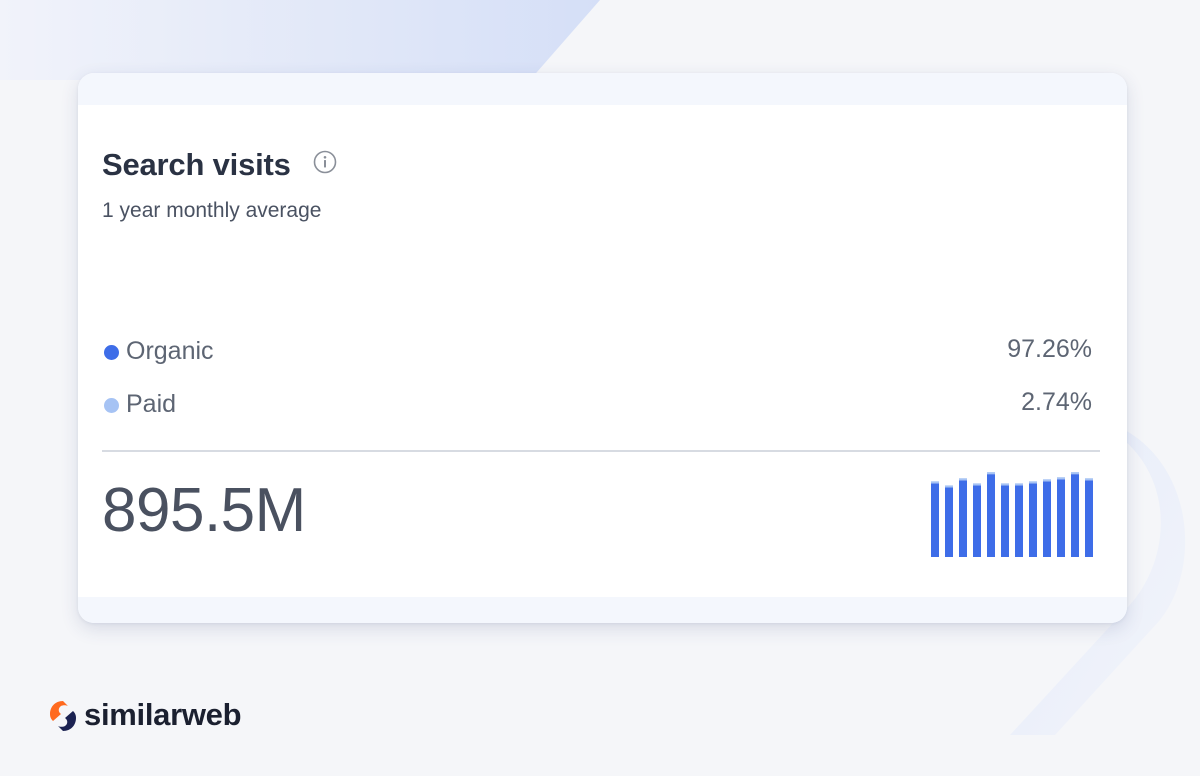 The height and width of the screenshot is (776, 1200). Describe the element at coordinates (1012, 514) in the screenshot. I see `monthly-visits-chart` at that location.